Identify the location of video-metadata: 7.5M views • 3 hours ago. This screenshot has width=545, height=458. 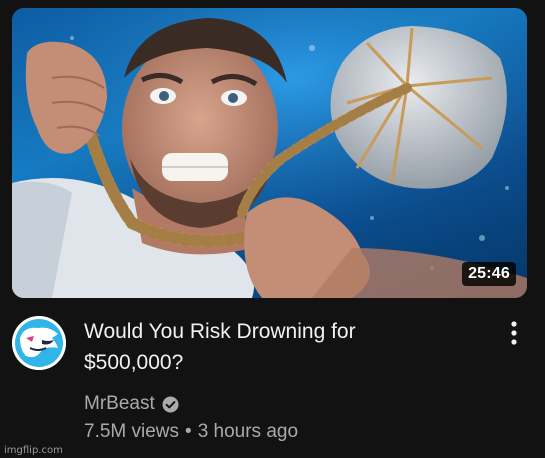
(191, 433).